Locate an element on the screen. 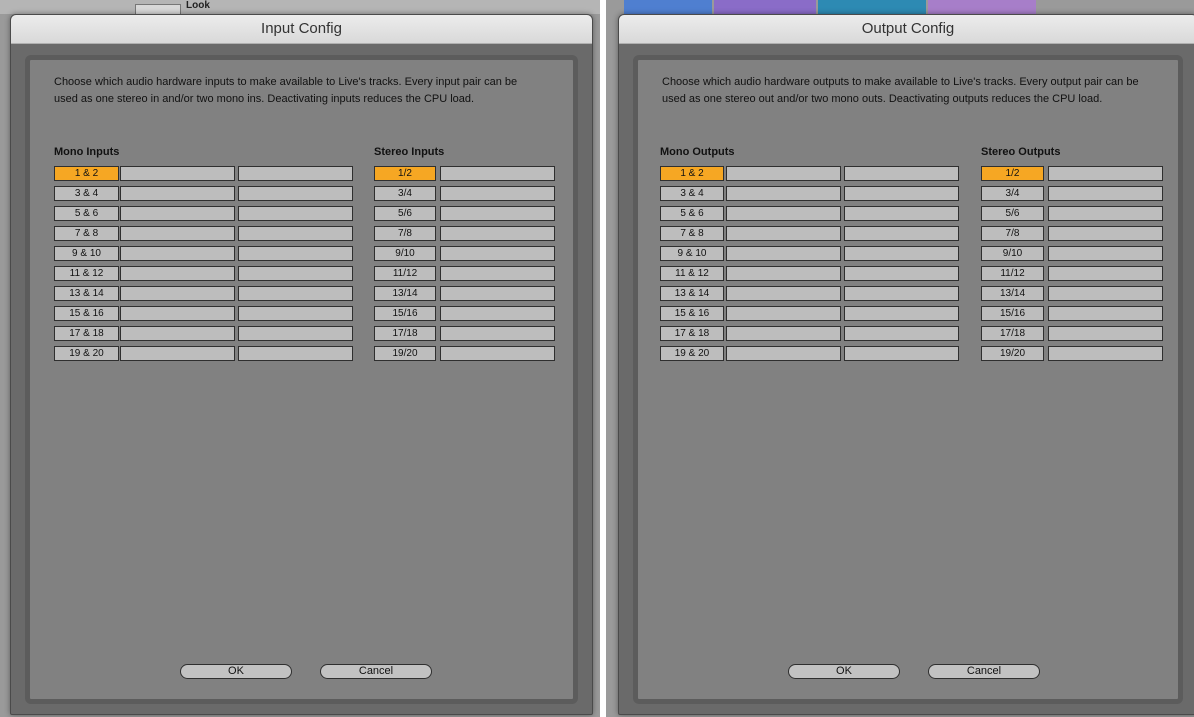 Image resolution: width=1194 pixels, height=717 pixels. mono-pair-toggle: 3 & 4 is located at coordinates (692, 193).